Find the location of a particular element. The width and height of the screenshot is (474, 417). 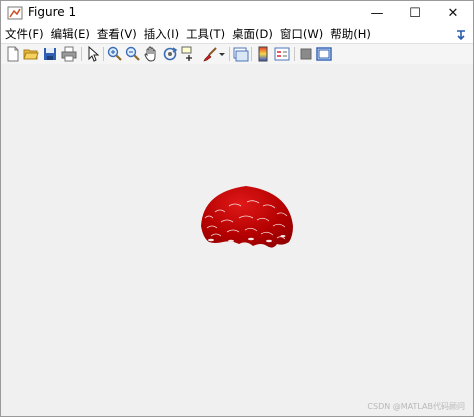

menu-desktop: 桌面(D) is located at coordinates (252, 34).